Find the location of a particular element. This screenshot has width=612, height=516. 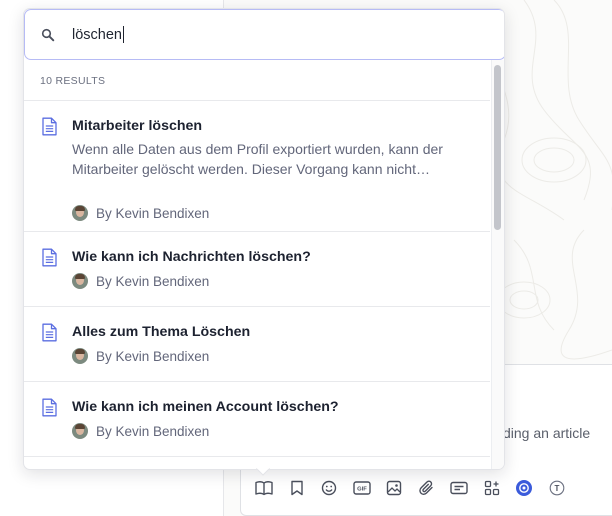

text-caret is located at coordinates (123, 34).